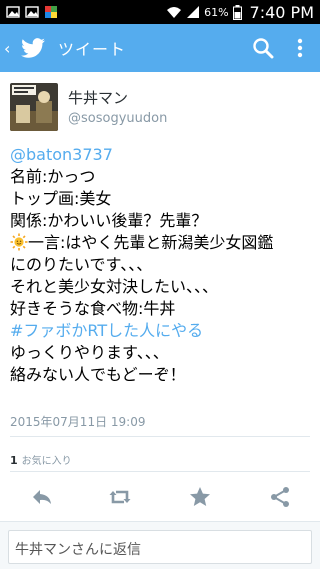 This screenshot has height=569, width=320. Describe the element at coordinates (33, 48) in the screenshot. I see `twitter-bird-icon` at that location.